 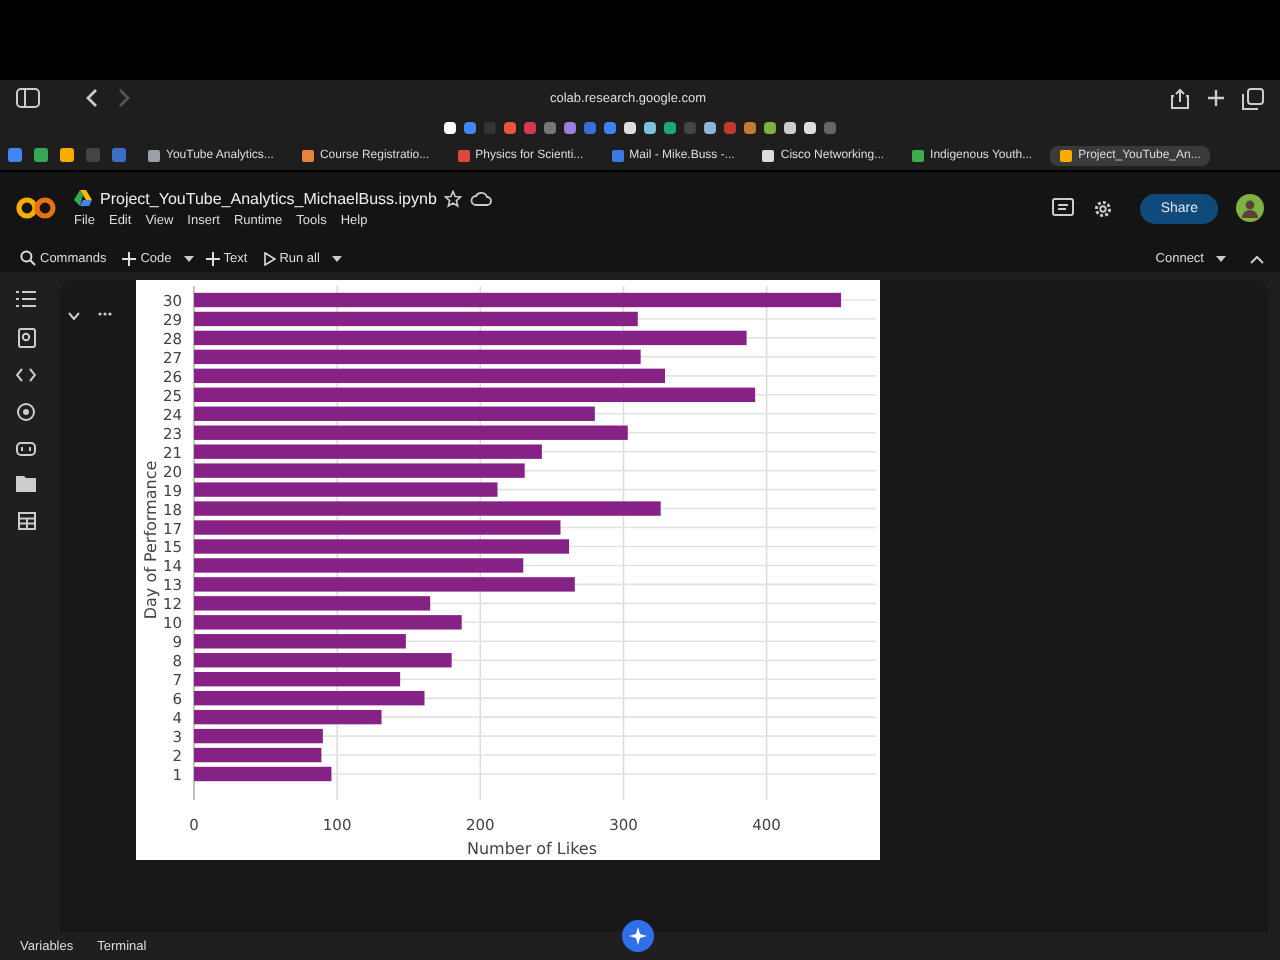 I want to click on drive-icon, so click(x=83, y=198).